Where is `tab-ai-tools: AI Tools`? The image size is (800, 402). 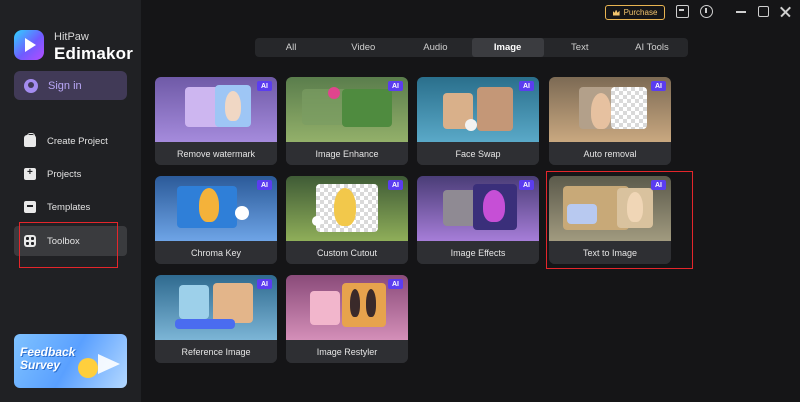 tab-ai-tools: AI Tools is located at coordinates (652, 47).